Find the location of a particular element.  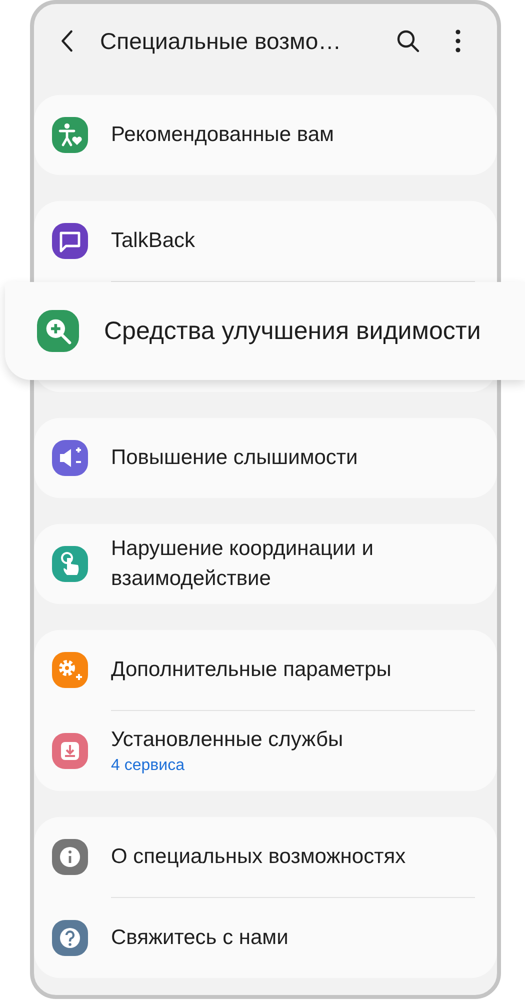

back-icon is located at coordinates (67, 41).